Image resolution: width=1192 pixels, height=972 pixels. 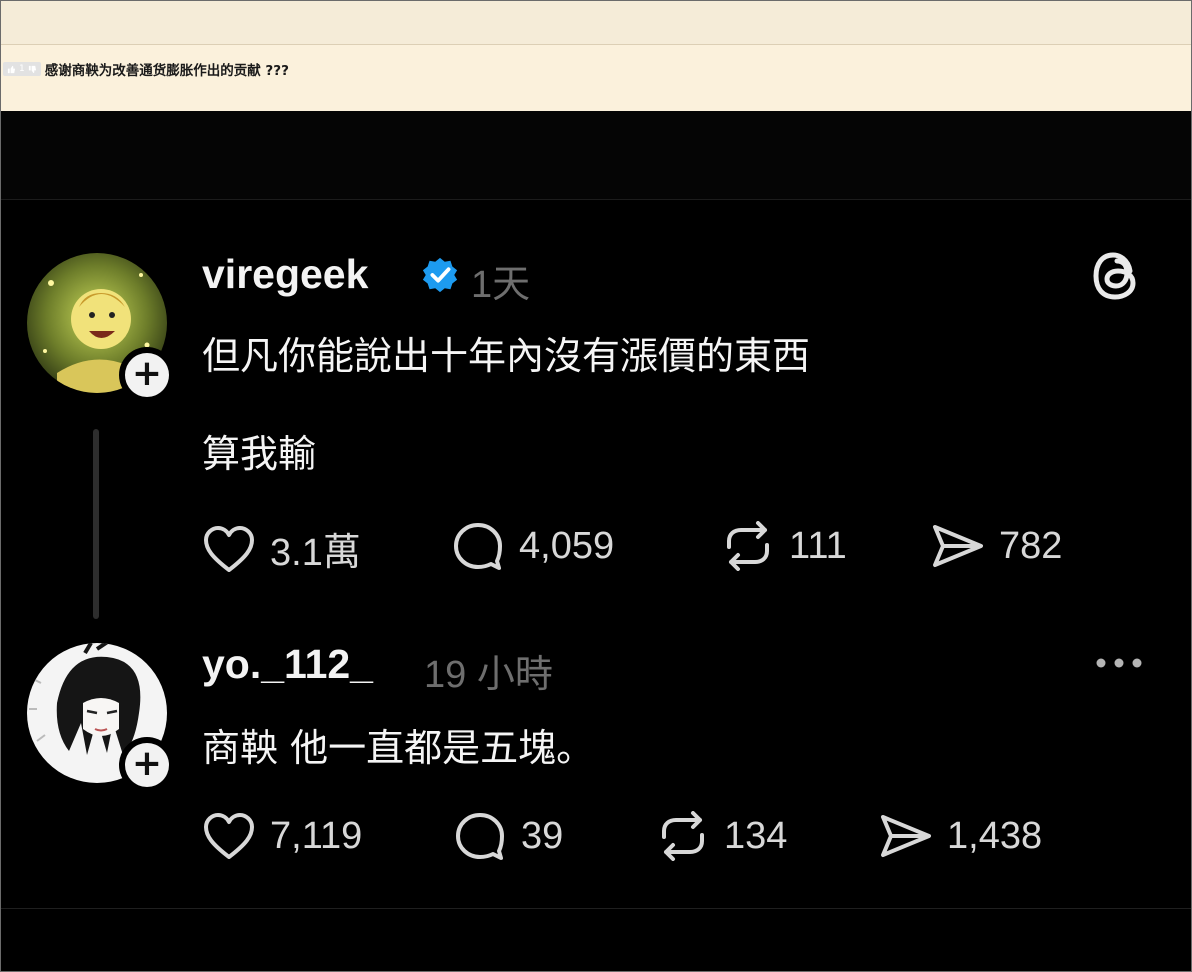 What do you see at coordinates (1031, 545) in the screenshot?
I see `share-count: 782` at bounding box center [1031, 545].